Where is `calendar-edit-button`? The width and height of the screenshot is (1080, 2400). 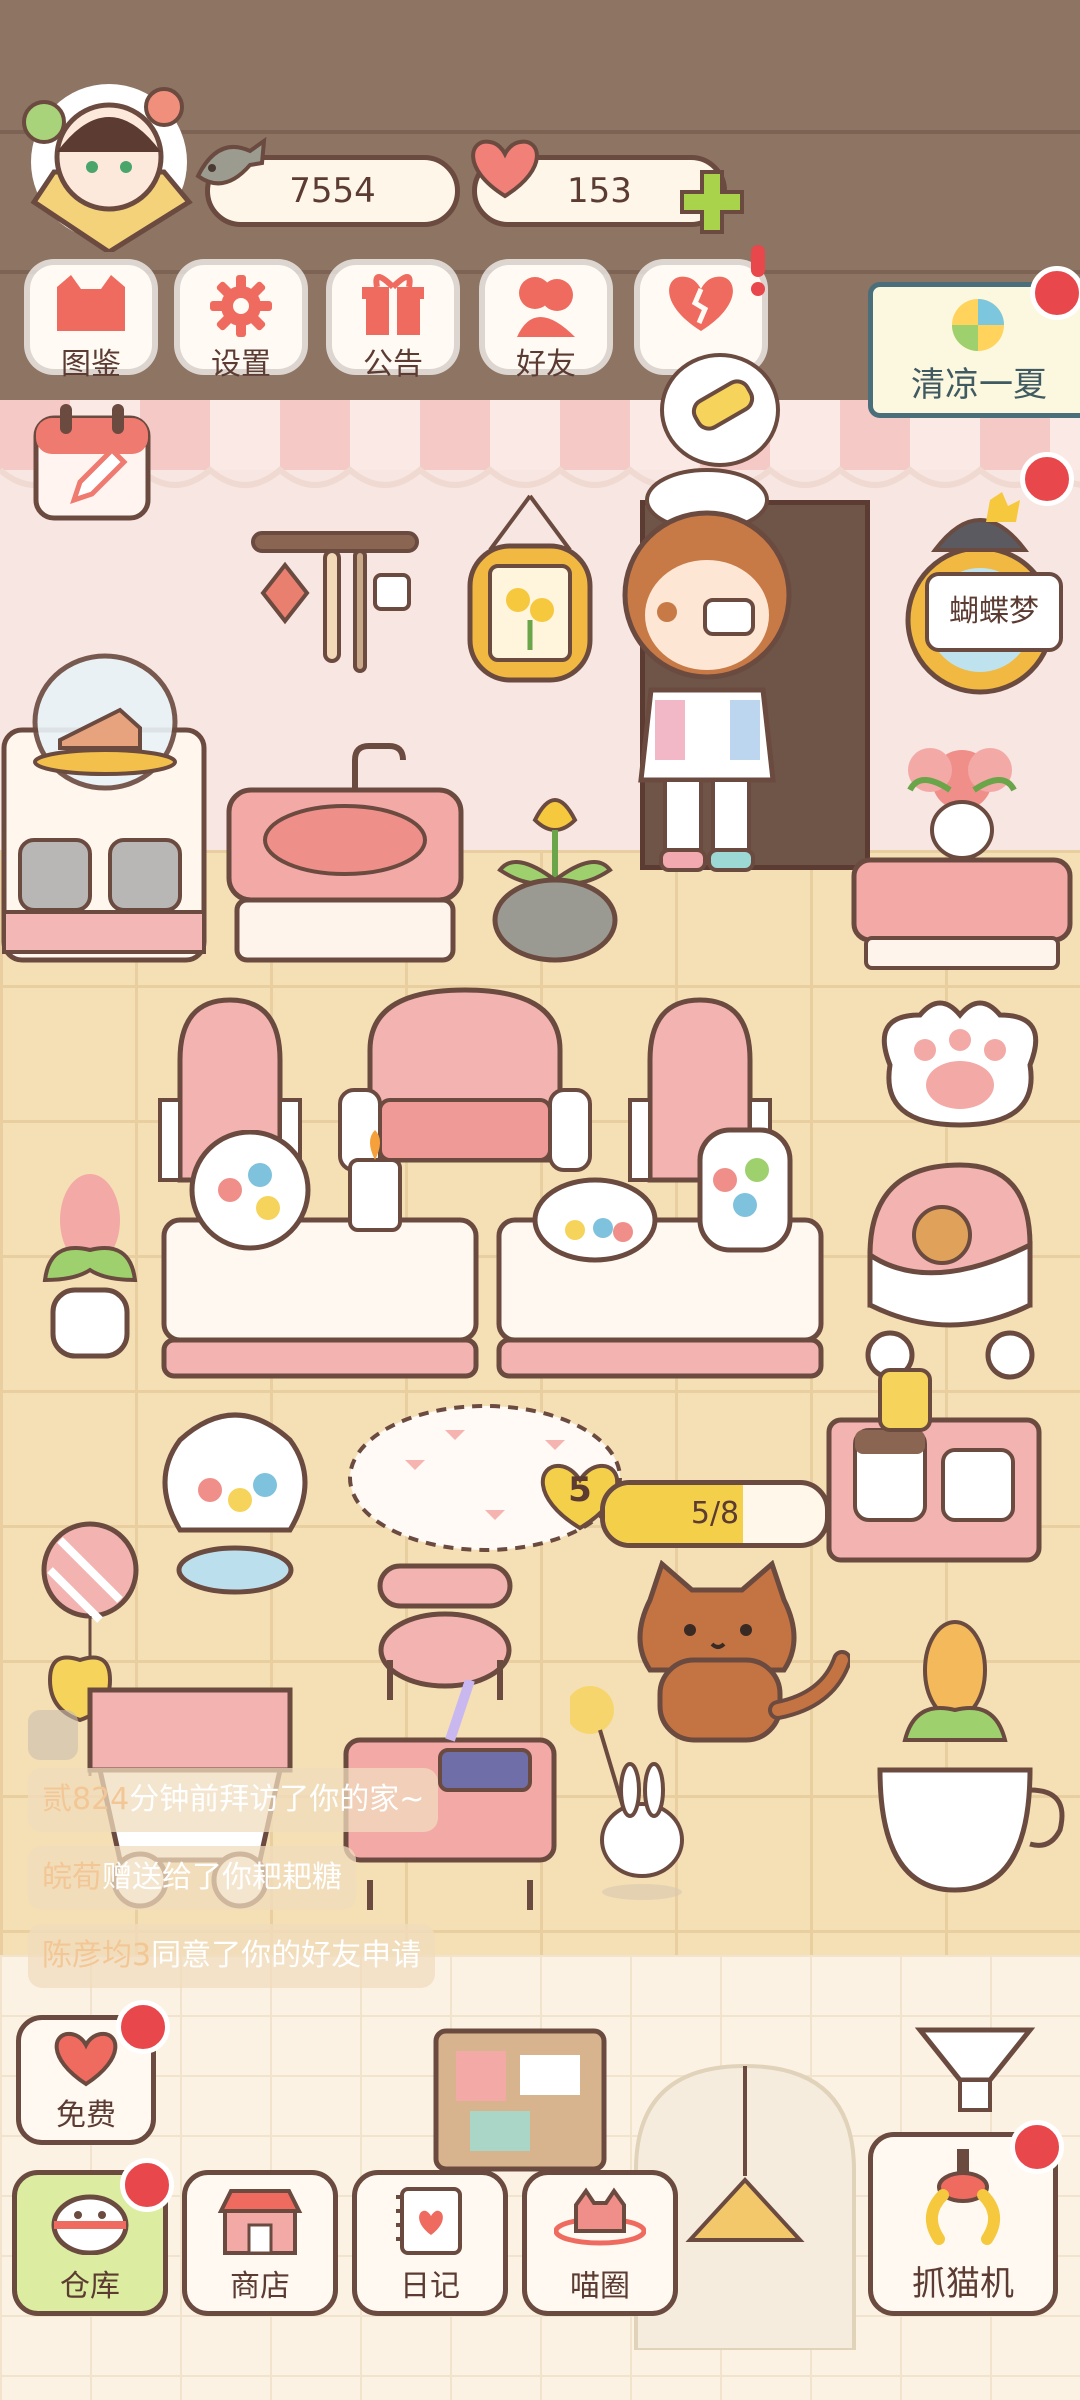
calendar-edit-button is located at coordinates (92, 462).